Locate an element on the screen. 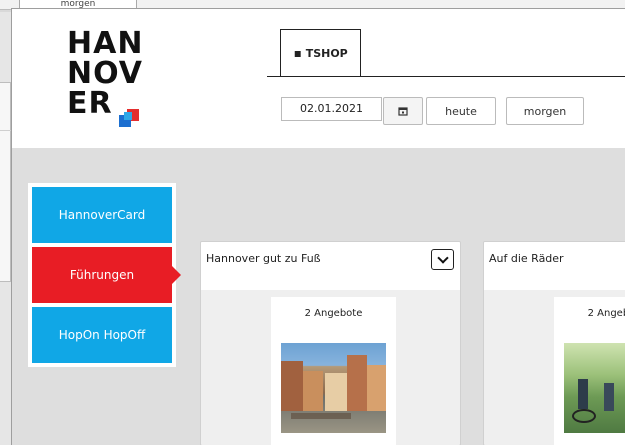 This screenshot has height=445, width=625. category-hopon-hopoff: HopOn HopOff is located at coordinates (102, 335).